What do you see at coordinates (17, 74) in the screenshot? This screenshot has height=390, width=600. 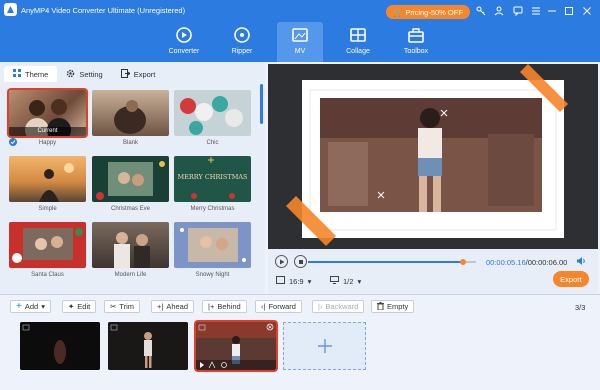 I see `grid-icon` at bounding box center [17, 74].